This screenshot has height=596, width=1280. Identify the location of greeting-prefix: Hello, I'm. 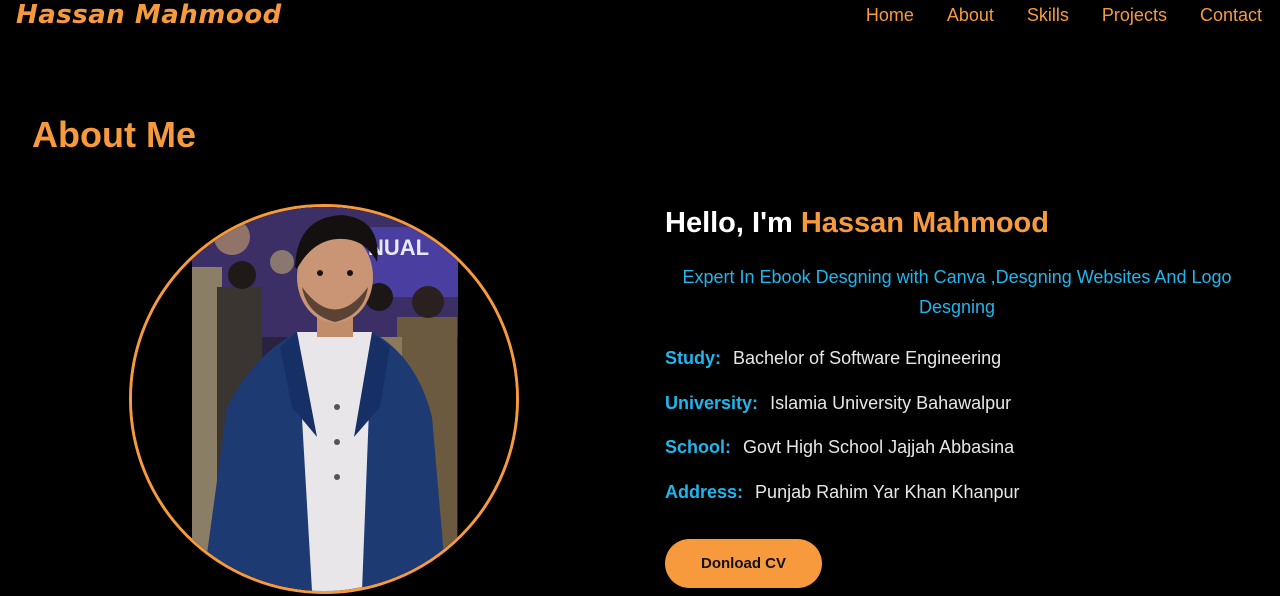
(729, 223).